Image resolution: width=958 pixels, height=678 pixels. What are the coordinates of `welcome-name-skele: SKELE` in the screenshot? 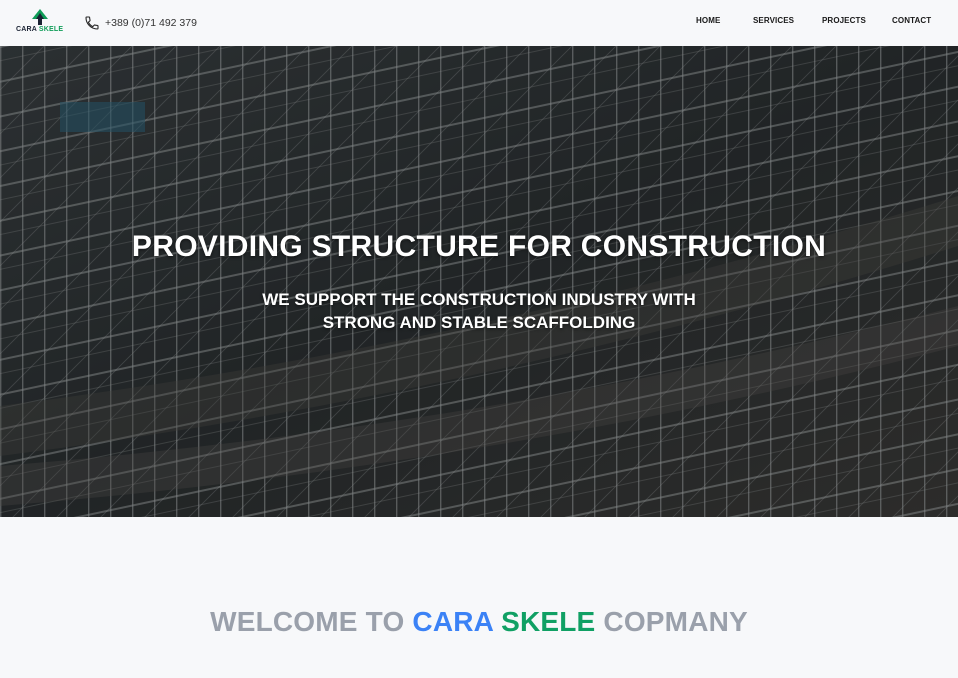 It's located at (548, 621).